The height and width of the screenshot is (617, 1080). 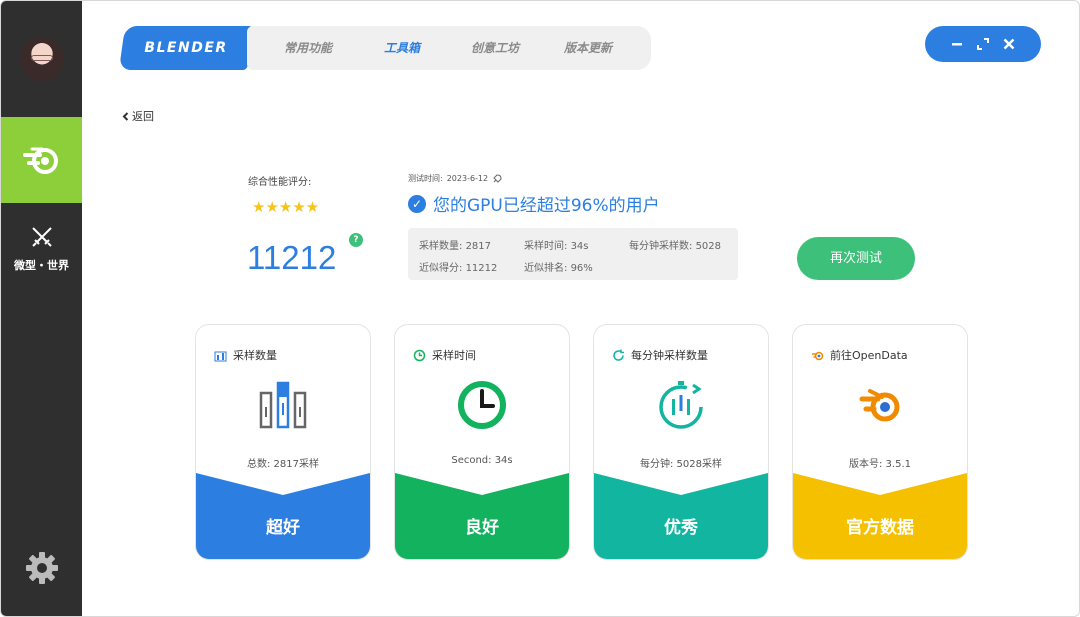 I want to click on rocket-icon, so click(x=497, y=178).